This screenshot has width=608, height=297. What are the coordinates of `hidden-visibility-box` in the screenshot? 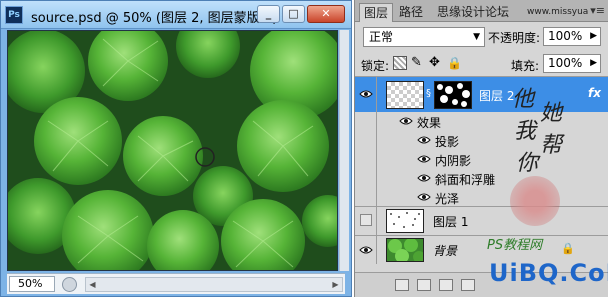 It's located at (366, 220).